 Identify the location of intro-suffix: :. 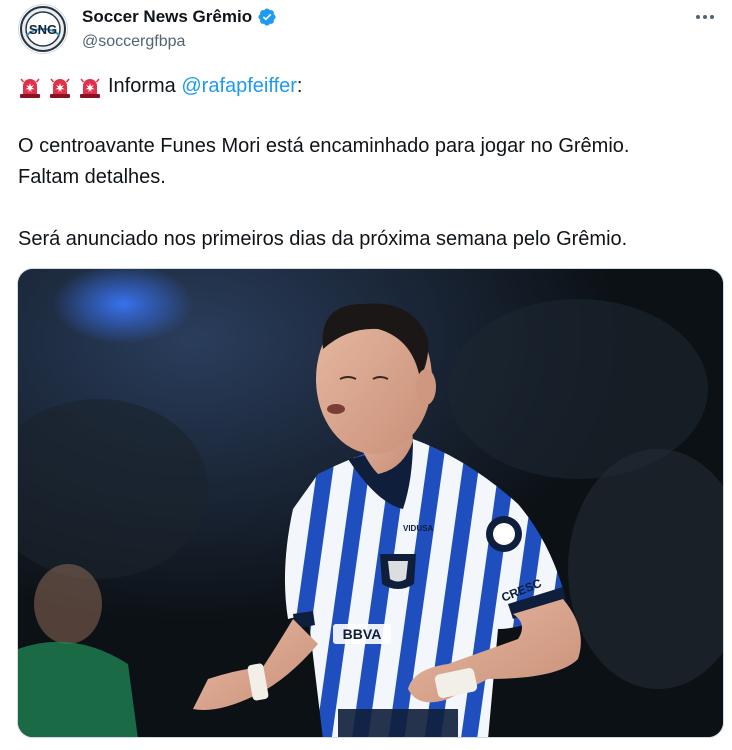
(299, 86).